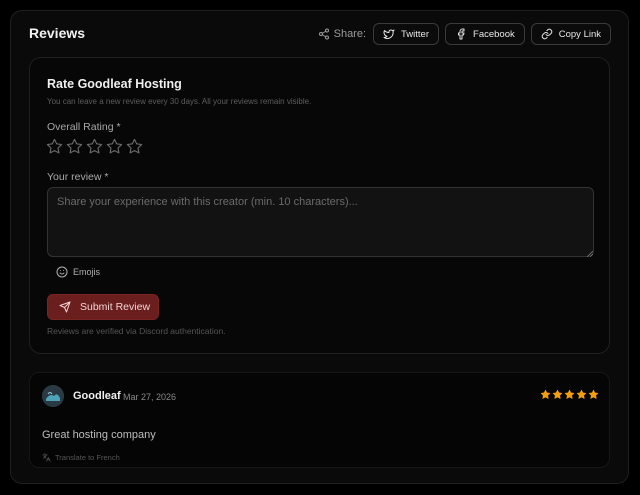  I want to click on emoji-button-label: Emojis, so click(87, 272).